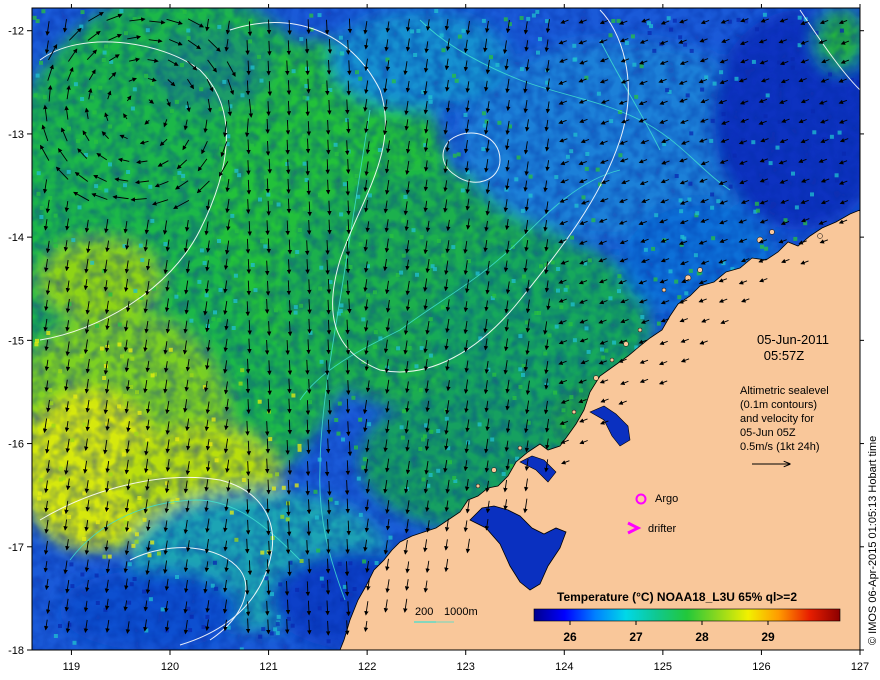 This screenshot has height=680, width=880. What do you see at coordinates (777, 419) in the screenshot?
I see `altimetry-legend-line: and velocity for` at bounding box center [777, 419].